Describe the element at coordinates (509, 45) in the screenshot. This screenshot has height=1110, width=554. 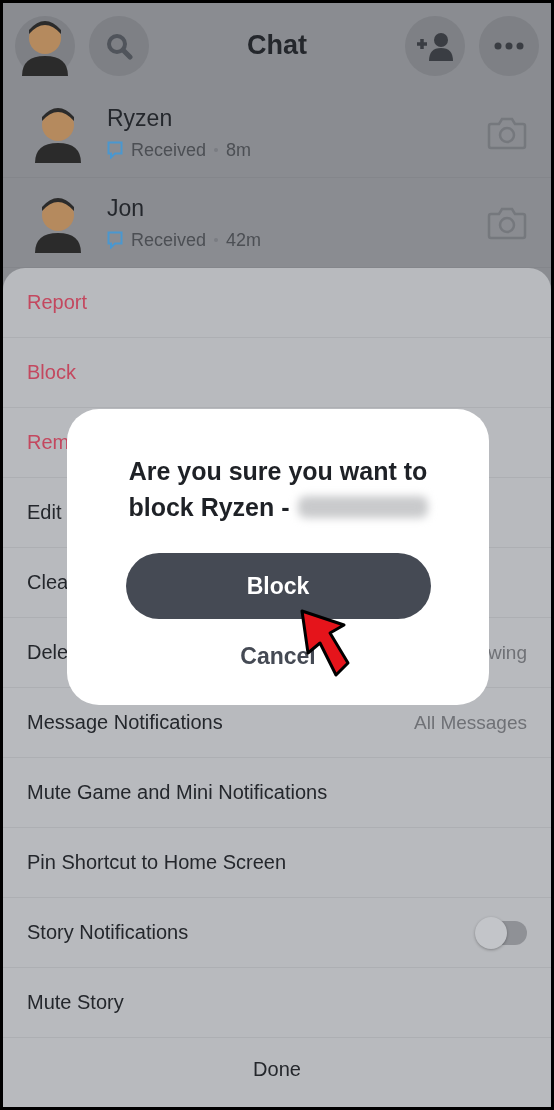
I see `more-icon` at that location.